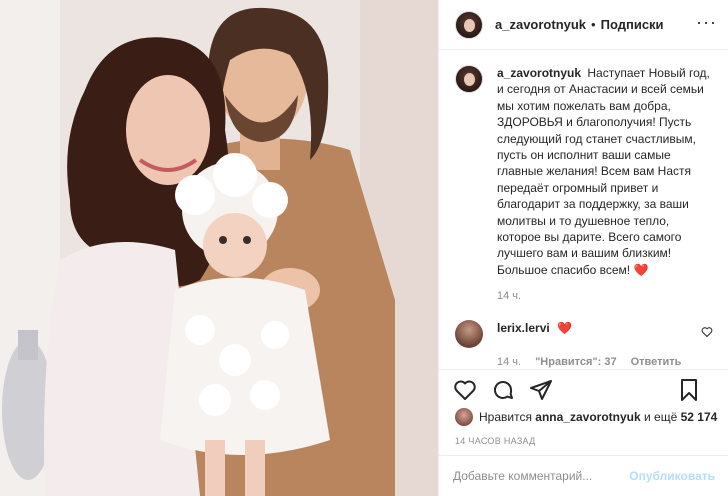 Image resolution: width=728 pixels, height=496 pixels. What do you see at coordinates (523, 328) in the screenshot?
I see `commenter-username: lerix.lervi` at bounding box center [523, 328].